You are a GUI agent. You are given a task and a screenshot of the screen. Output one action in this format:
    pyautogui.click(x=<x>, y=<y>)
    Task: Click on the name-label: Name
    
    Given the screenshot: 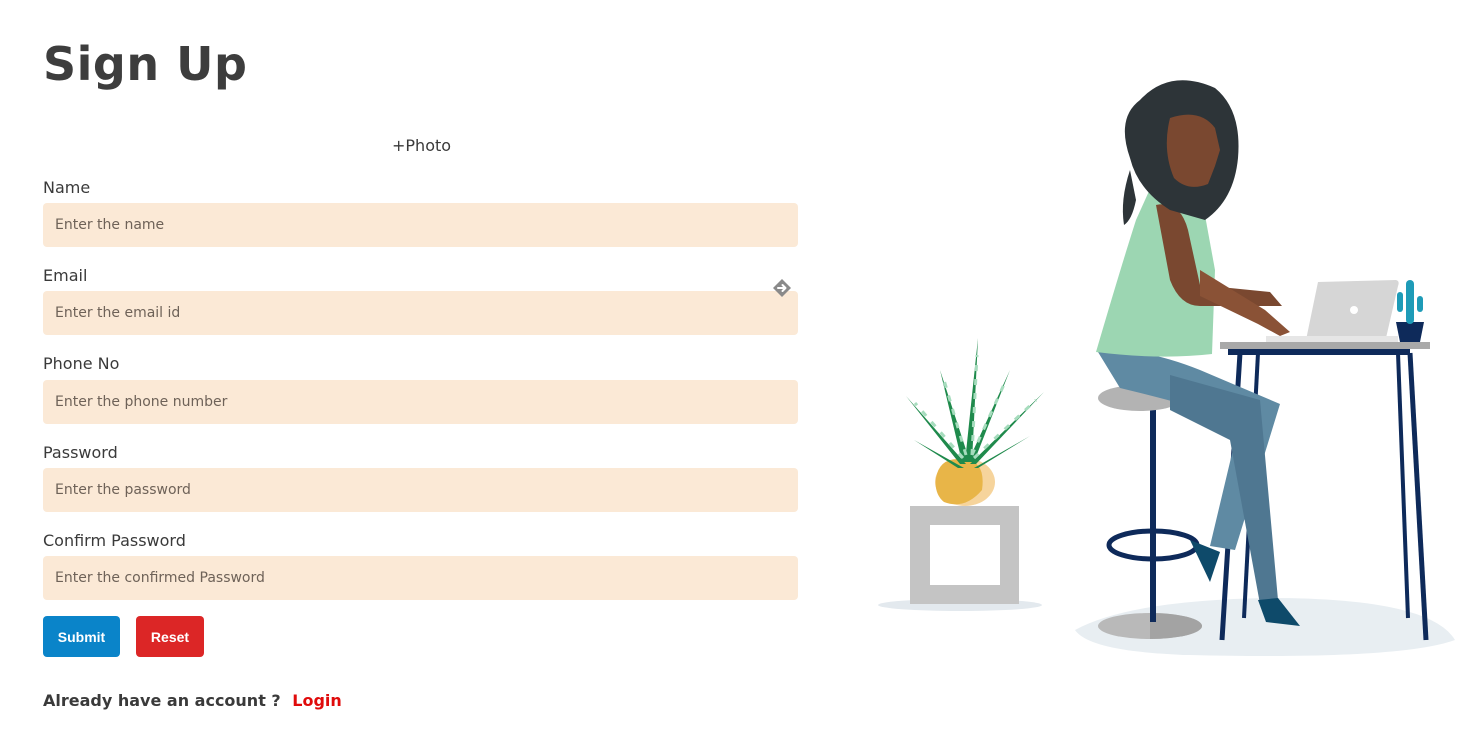 What is the action you would take?
    pyautogui.click(x=67, y=187)
    